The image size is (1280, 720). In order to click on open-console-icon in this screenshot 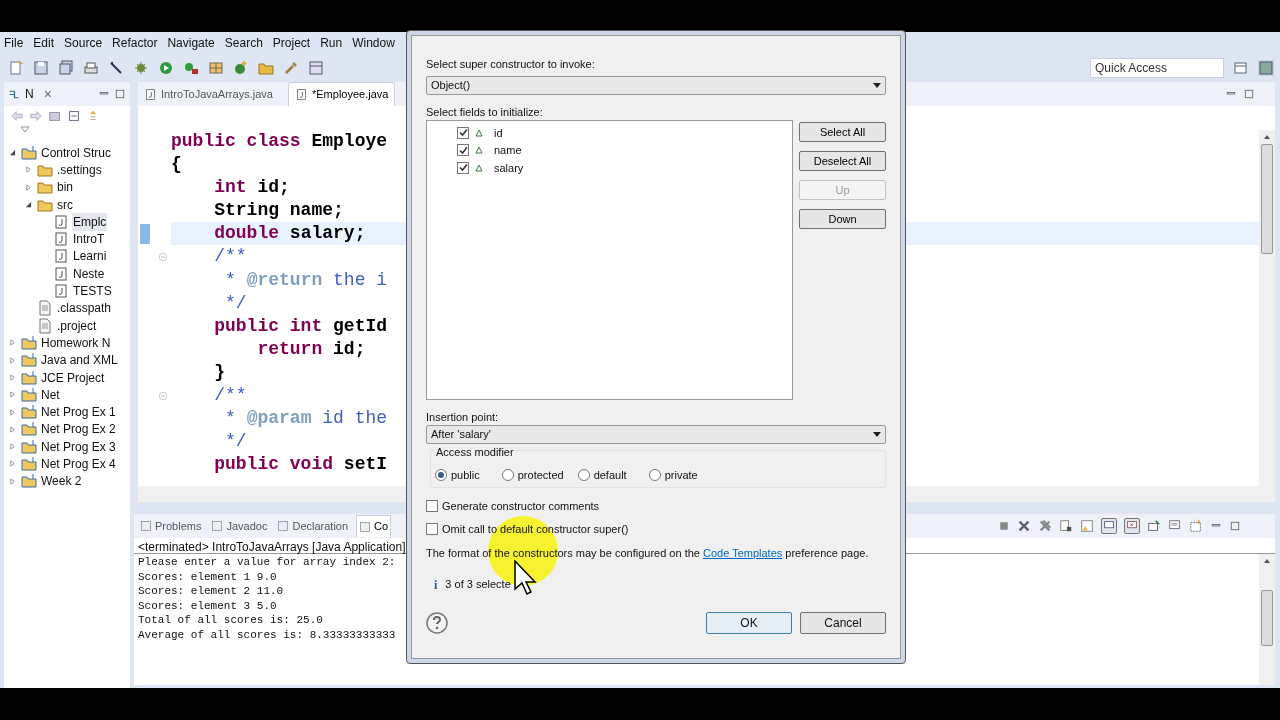, I will do `click(1196, 526)`.